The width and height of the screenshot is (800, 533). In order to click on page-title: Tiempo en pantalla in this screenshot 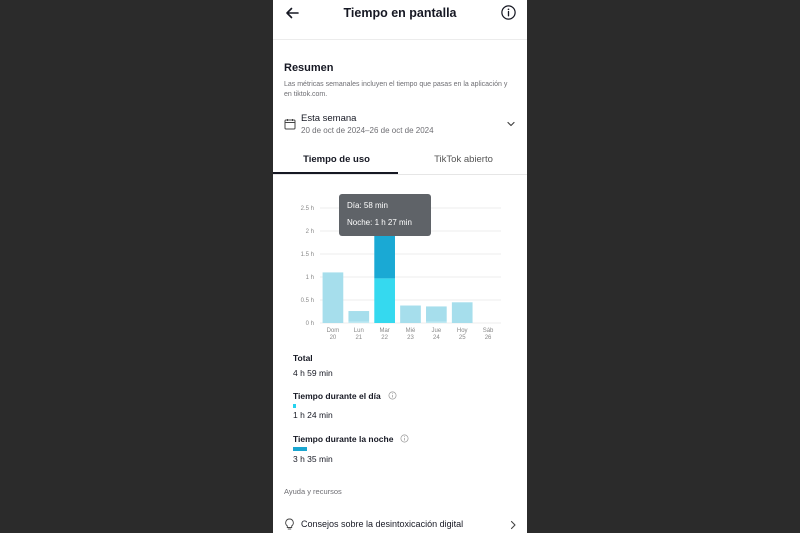, I will do `click(400, 13)`.